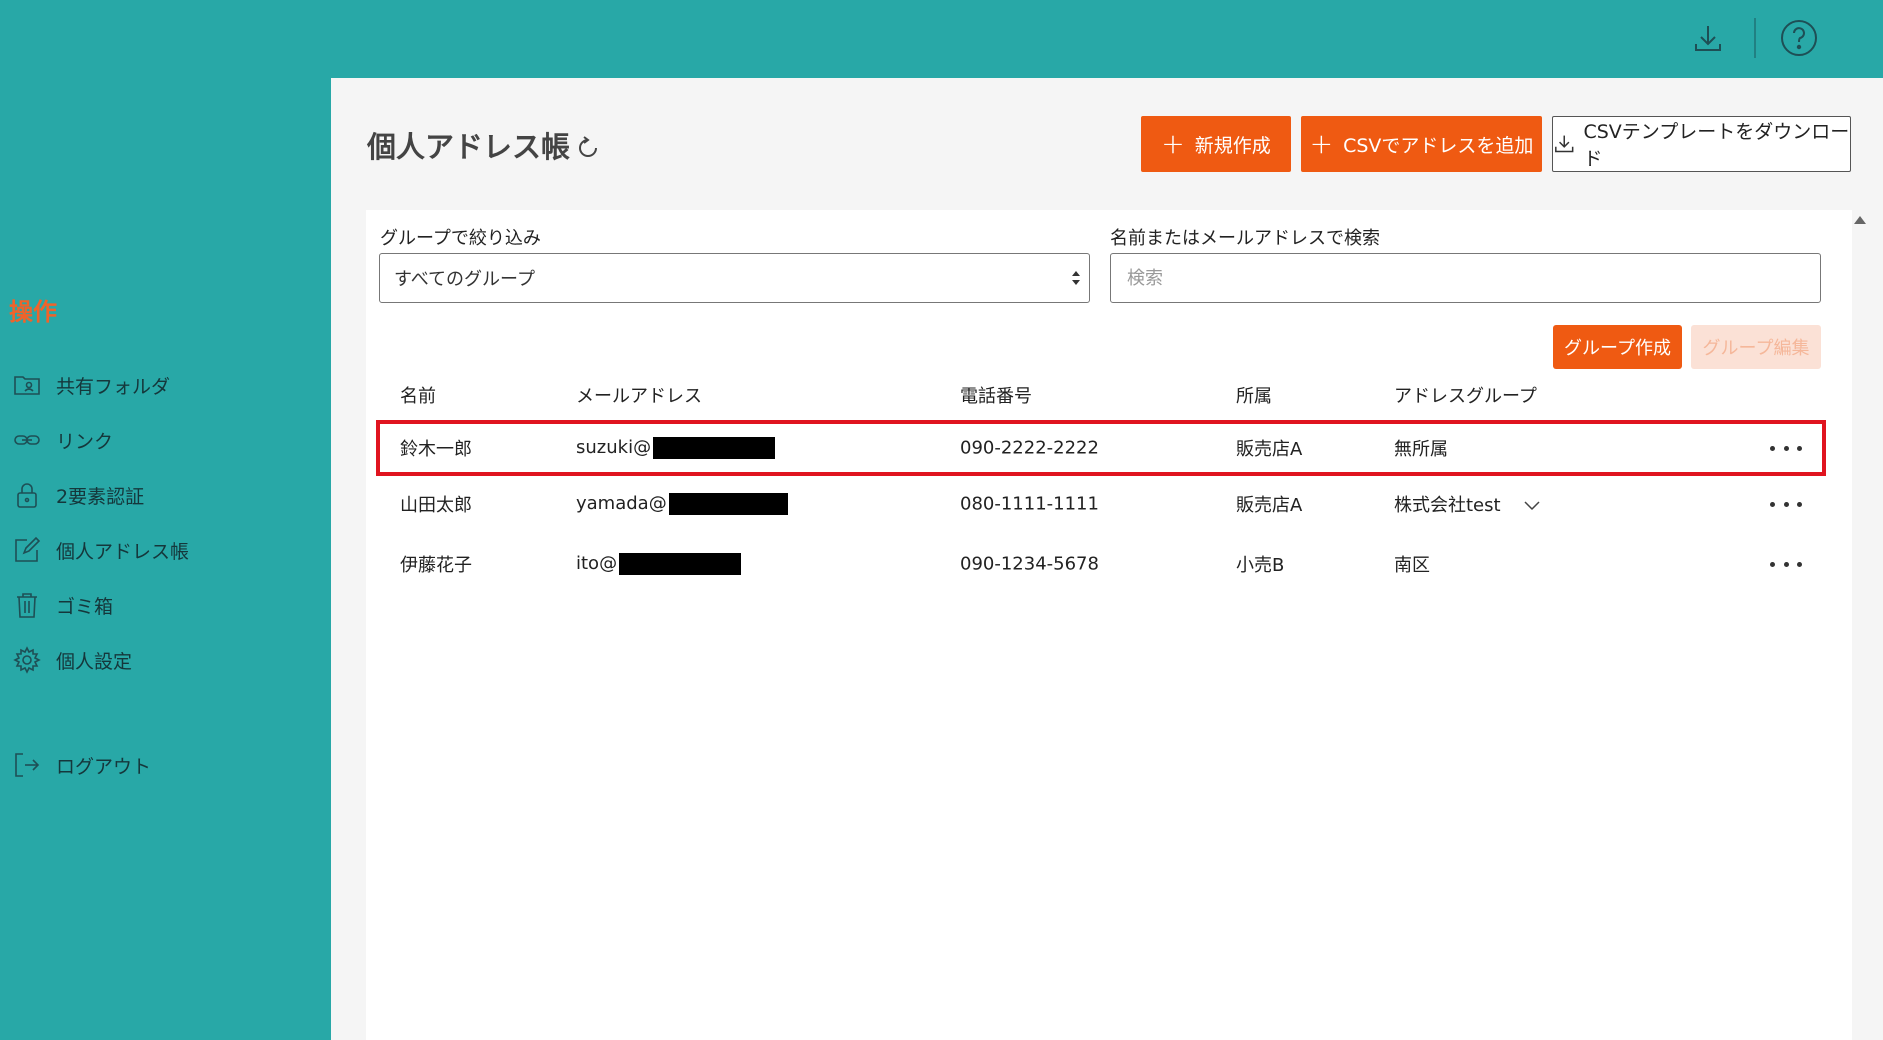  Describe the element at coordinates (1101, 504) in the screenshot. I see `table-row: 山田太郎 yamada@ 080-1111-1111 販売店A 株式会社test` at that location.